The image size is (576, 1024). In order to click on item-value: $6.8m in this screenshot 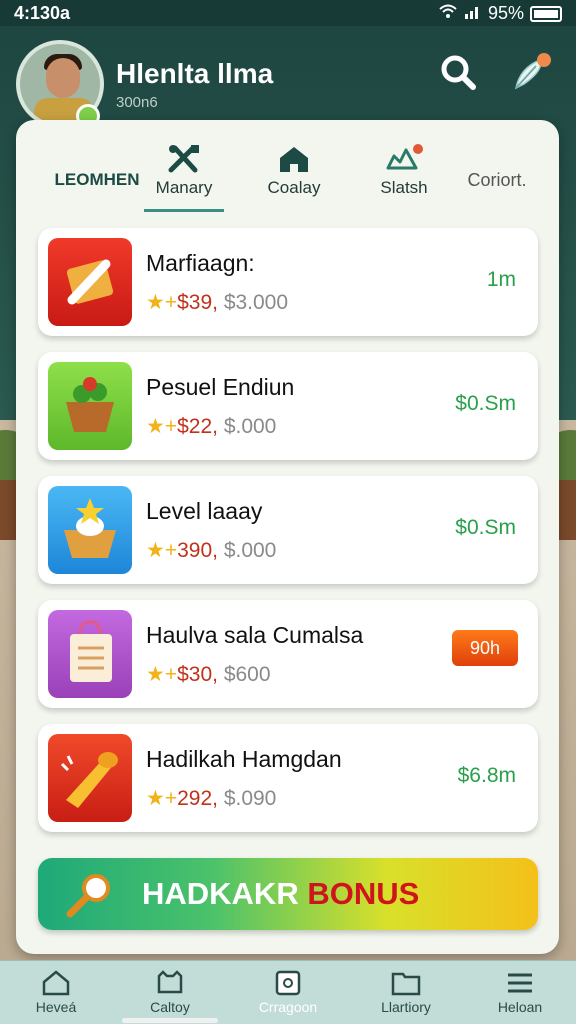, I will do `click(486, 775)`.